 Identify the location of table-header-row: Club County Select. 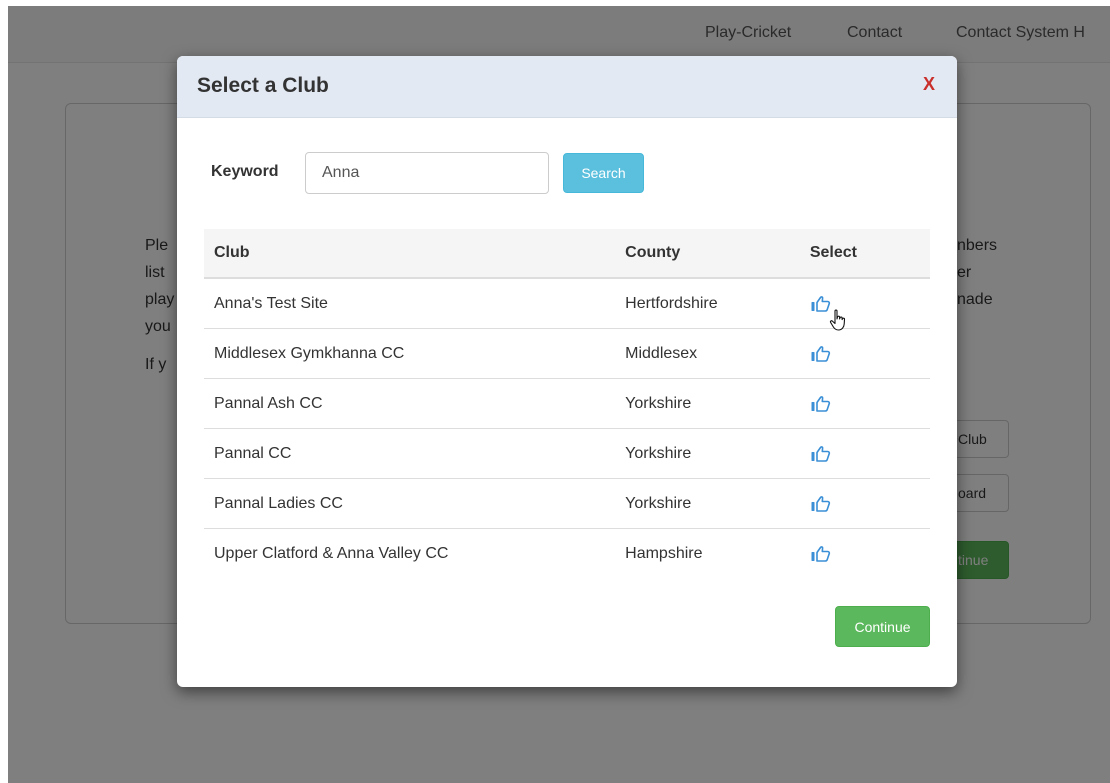
(567, 254).